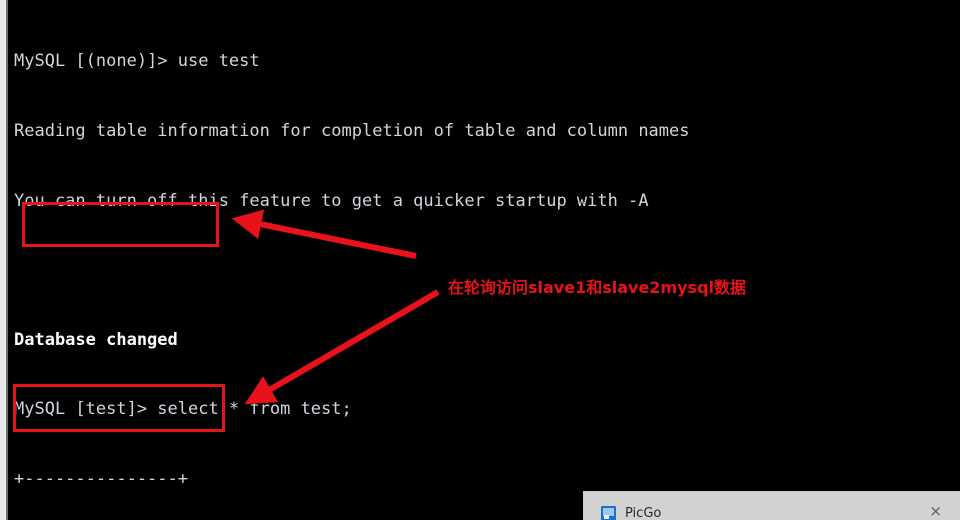 This screenshot has height=520, width=960. Describe the element at coordinates (608, 513) in the screenshot. I see `picgo-app-icon` at that location.